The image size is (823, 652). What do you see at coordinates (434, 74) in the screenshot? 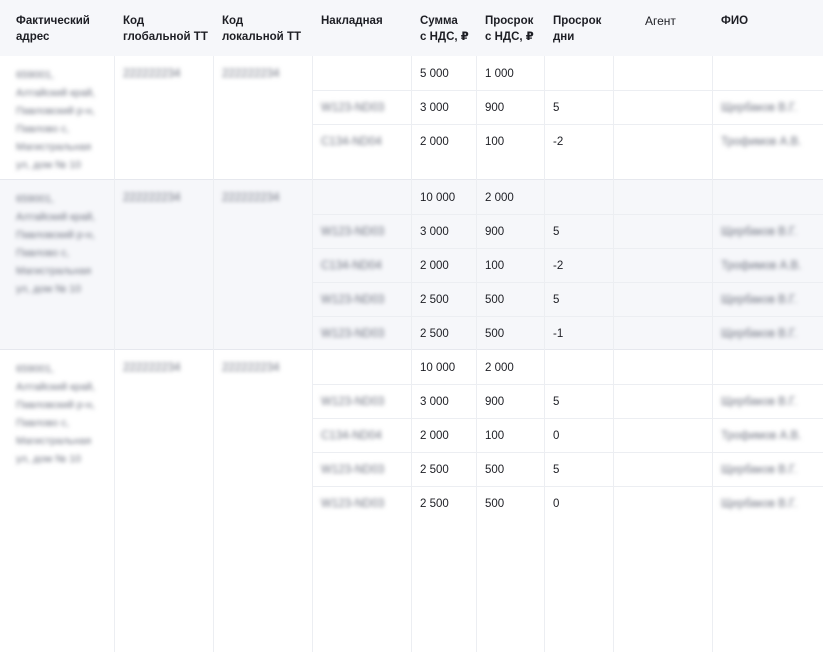
I see `sum-cell: 5 000` at bounding box center [434, 74].